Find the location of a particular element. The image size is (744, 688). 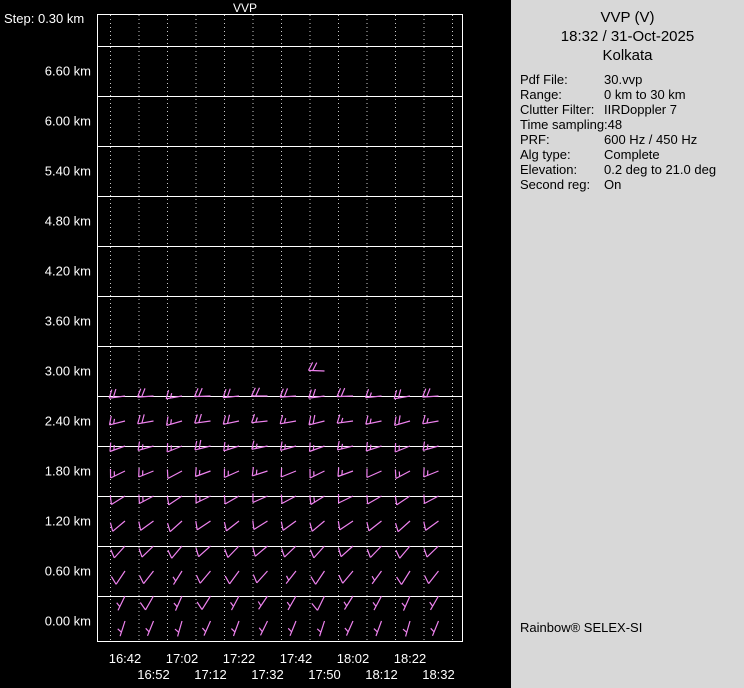

y-tick-label: 4.20 km is located at coordinates (68, 271).